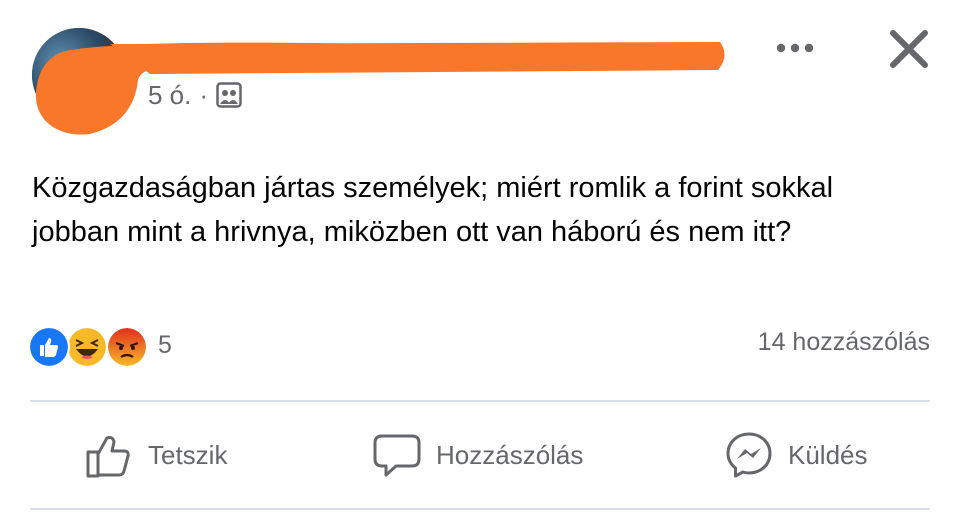 This screenshot has width=960, height=520. What do you see at coordinates (165, 344) in the screenshot?
I see `reaction-count: 5` at bounding box center [165, 344].